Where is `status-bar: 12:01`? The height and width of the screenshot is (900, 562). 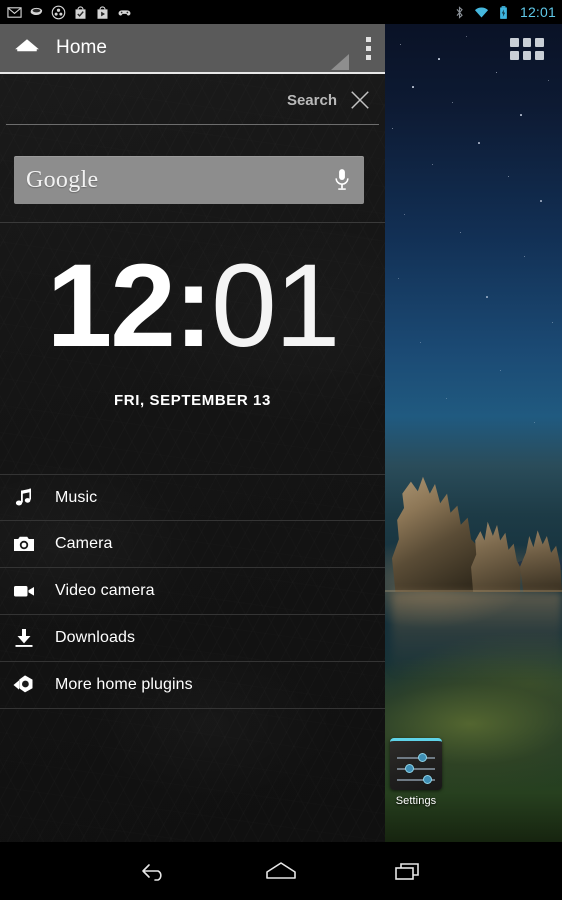 status-bar: 12:01 is located at coordinates (281, 12).